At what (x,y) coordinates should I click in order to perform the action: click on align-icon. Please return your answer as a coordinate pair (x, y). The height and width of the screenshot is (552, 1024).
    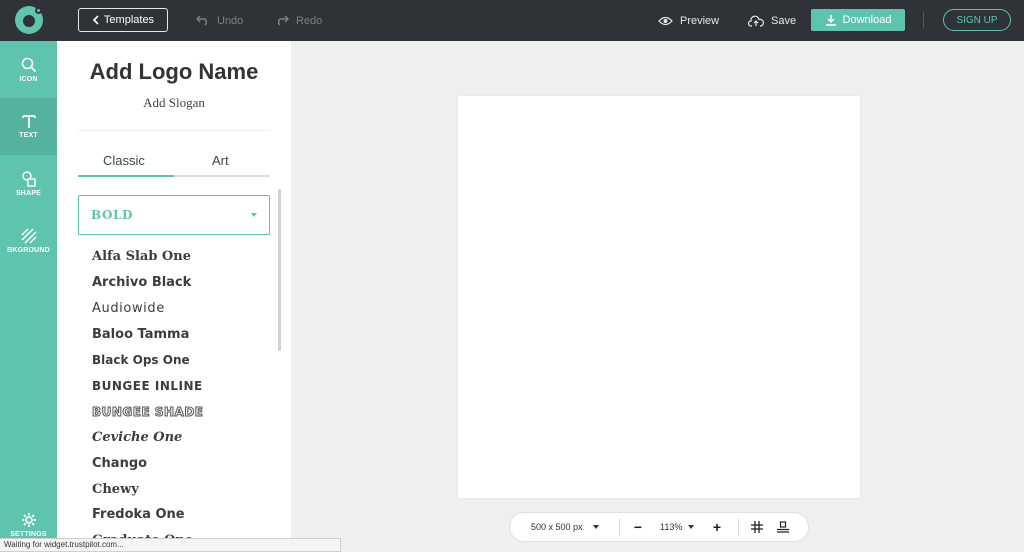
    Looking at the image, I should click on (783, 527).